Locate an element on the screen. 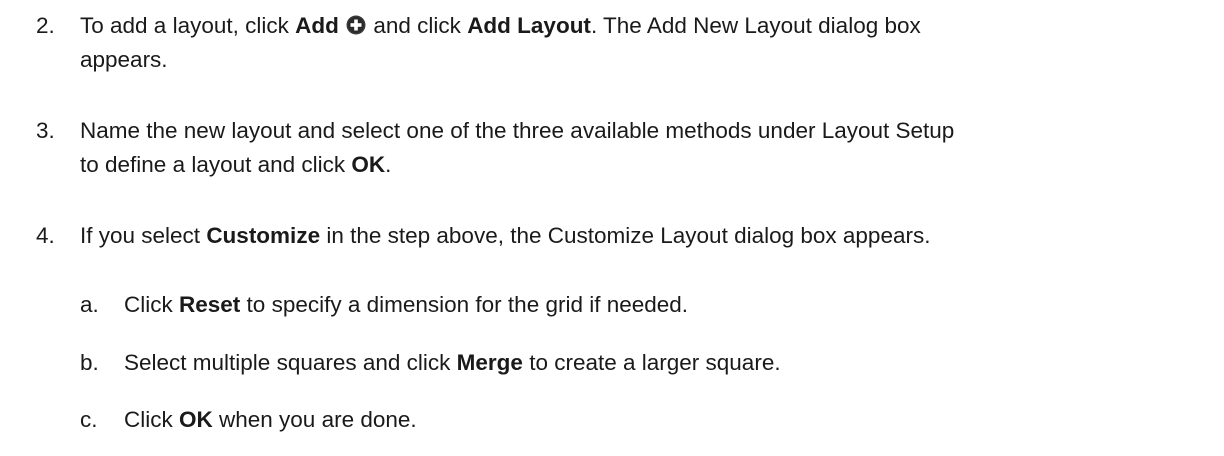 The width and height of the screenshot is (1224, 456). step-text-part: . is located at coordinates (388, 164).